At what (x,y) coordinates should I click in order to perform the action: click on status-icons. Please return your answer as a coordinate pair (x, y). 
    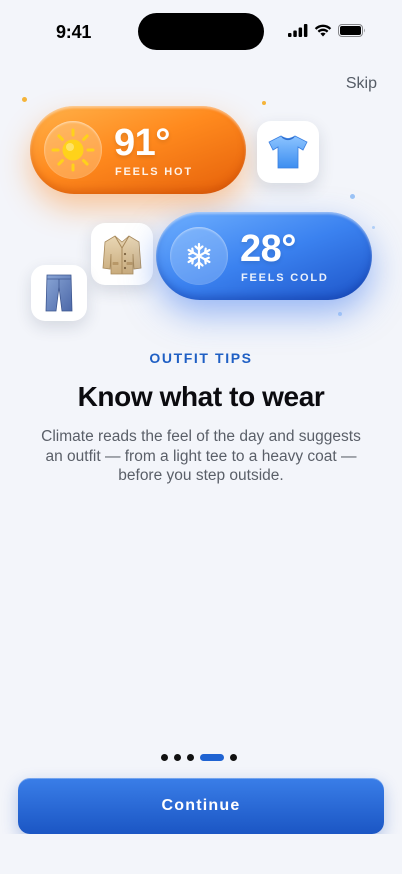
    Looking at the image, I should click on (327, 30).